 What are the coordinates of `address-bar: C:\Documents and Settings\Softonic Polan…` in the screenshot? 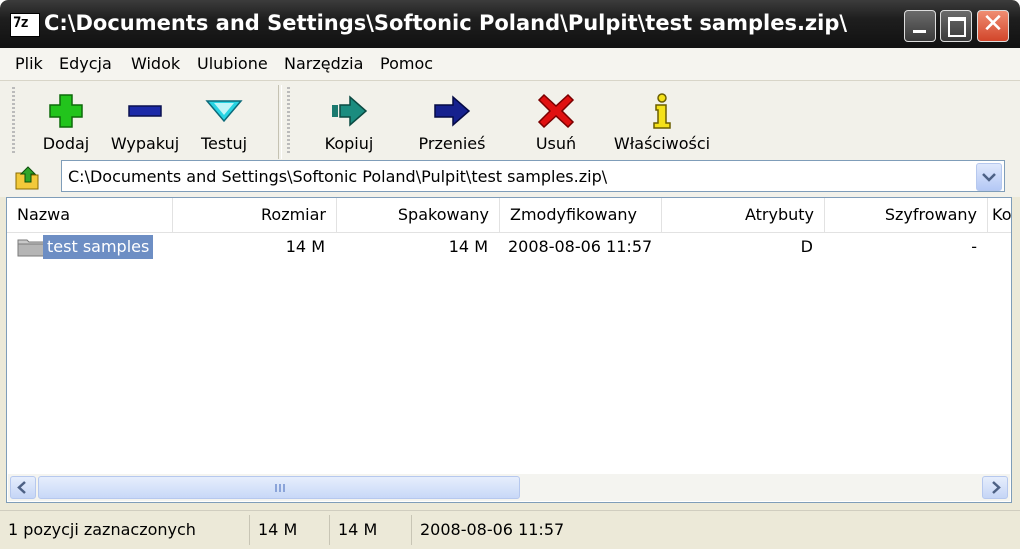 It's located at (510, 178).